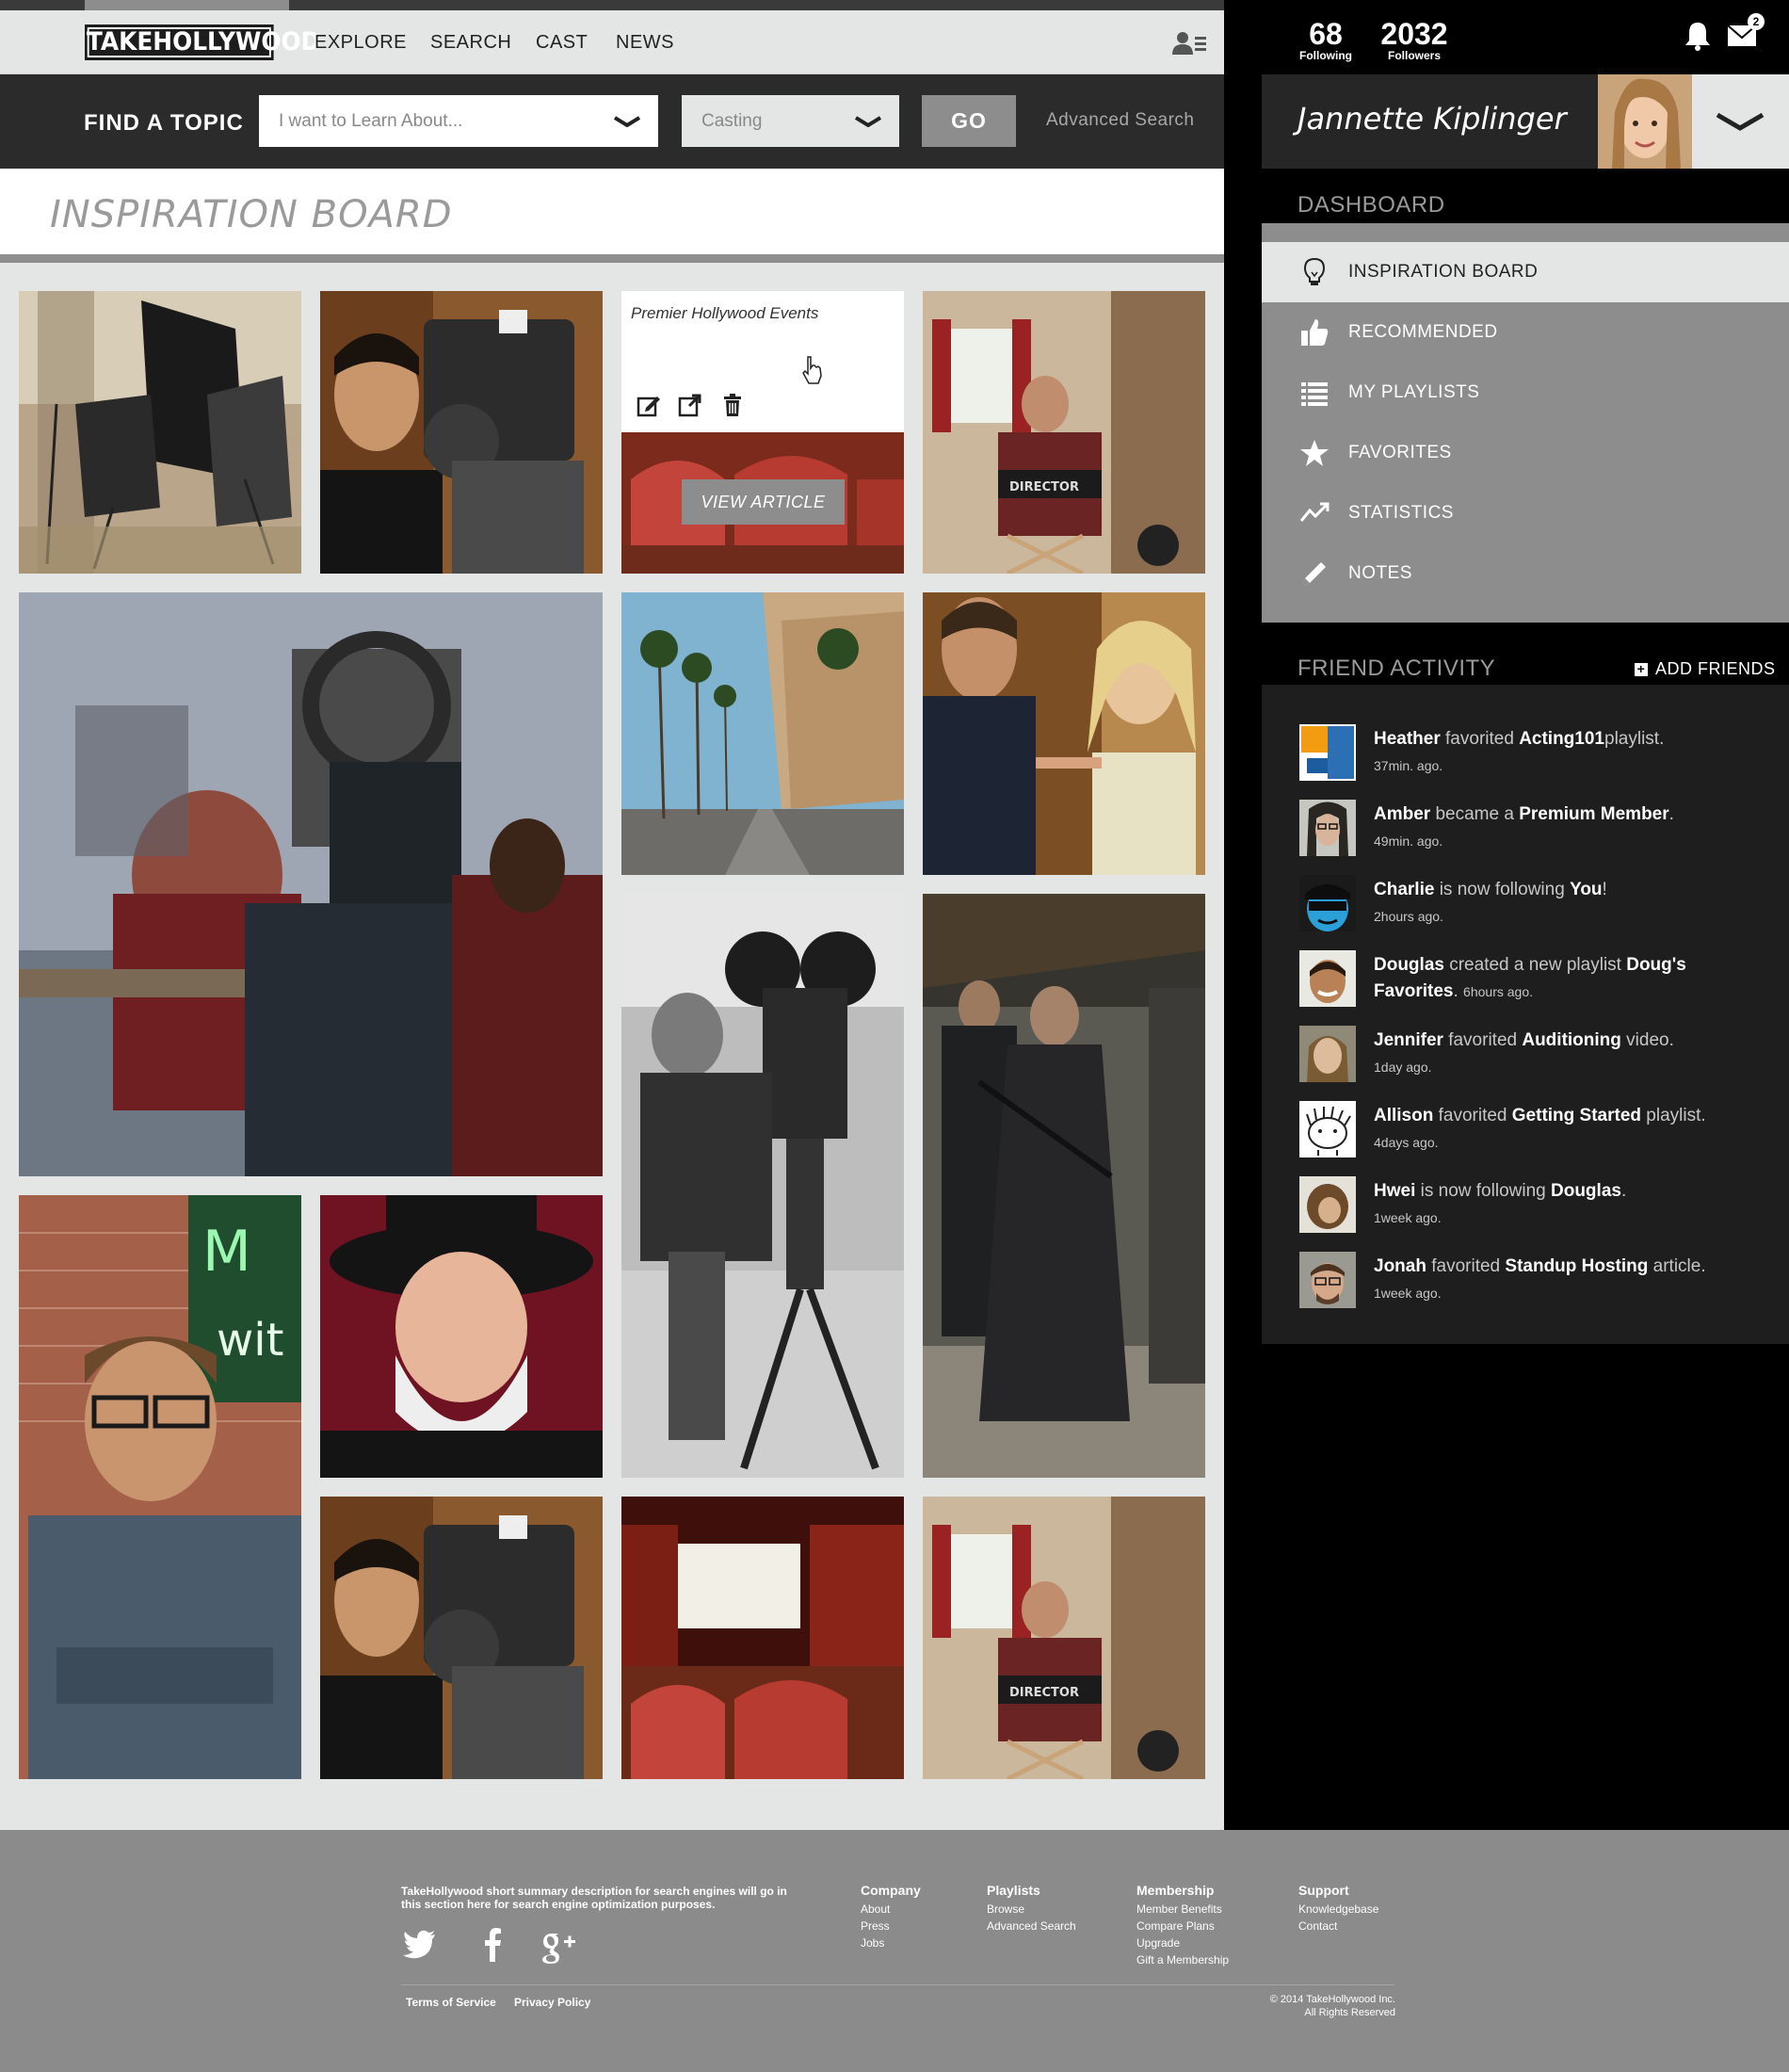 This screenshot has height=2072, width=1789. I want to click on footer-link-browse: Browse, so click(1031, 1909).